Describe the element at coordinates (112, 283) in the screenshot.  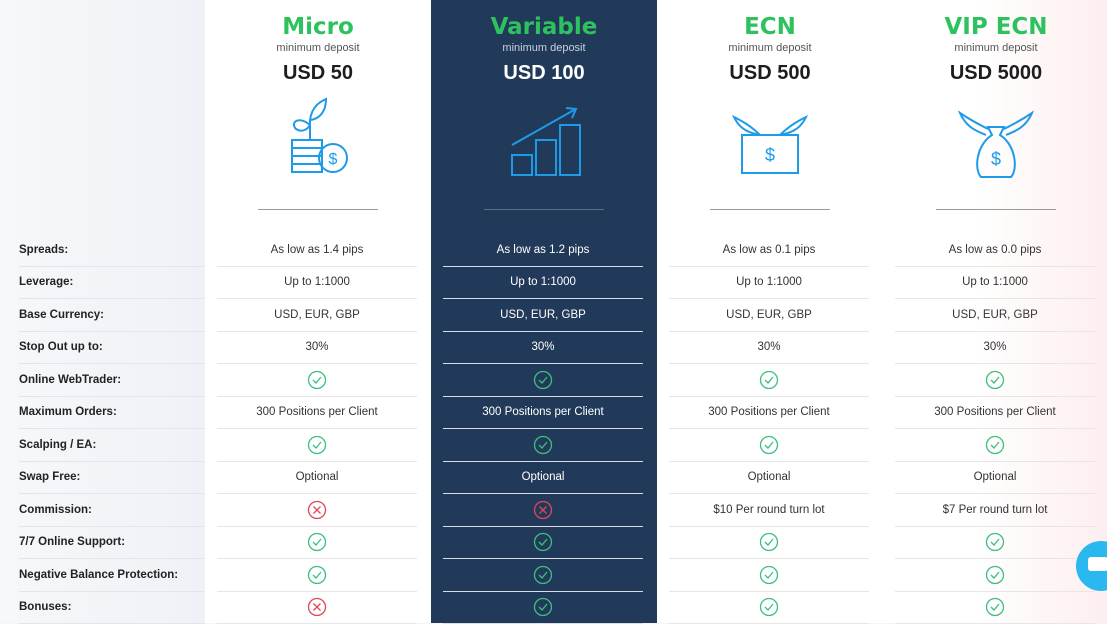
I see `feature-label: Leverage:` at that location.